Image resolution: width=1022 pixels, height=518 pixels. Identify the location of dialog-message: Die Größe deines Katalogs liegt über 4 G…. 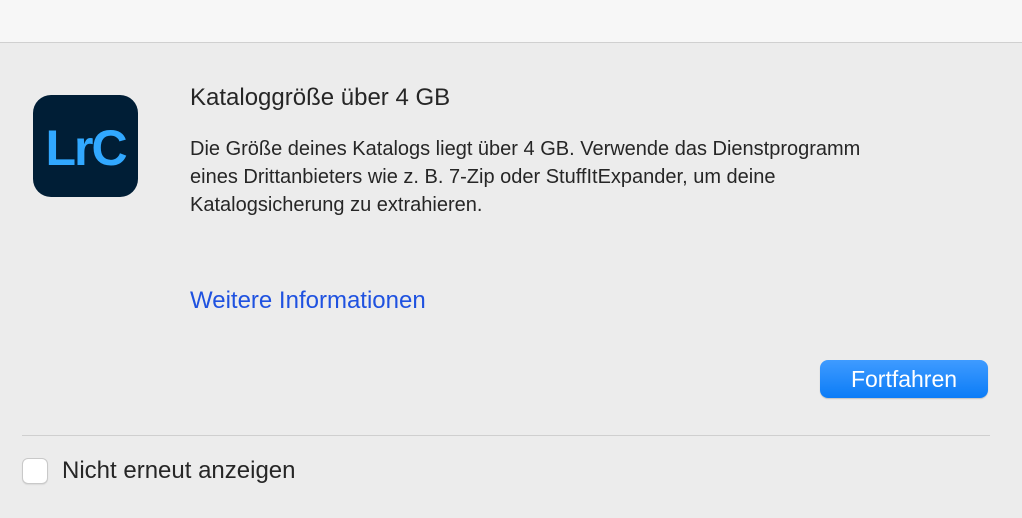
(590, 177).